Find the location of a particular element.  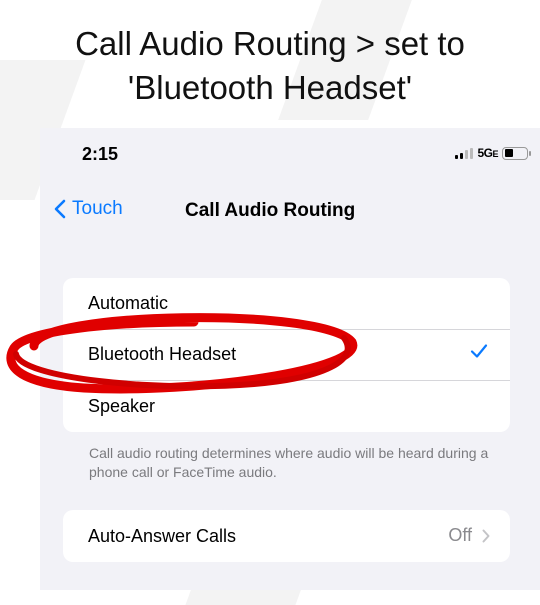

routing-option-label: Bluetooth Headset is located at coordinates (162, 354).